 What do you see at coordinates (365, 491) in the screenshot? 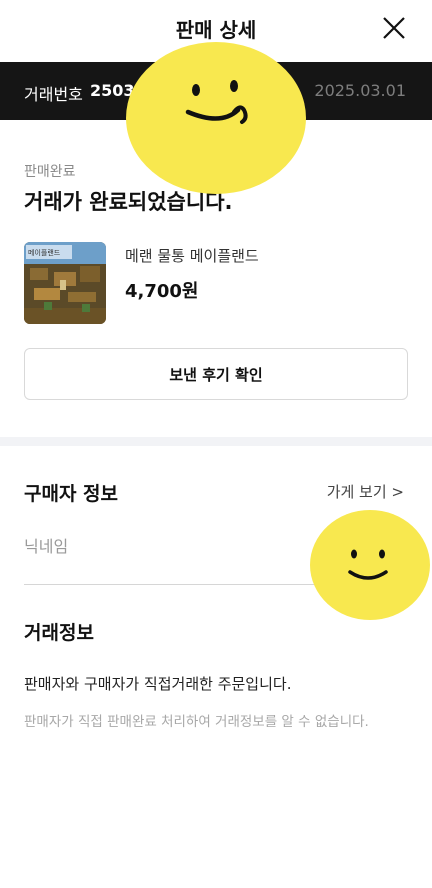
I see `view-store-link: 가게 보기 >` at bounding box center [365, 491].